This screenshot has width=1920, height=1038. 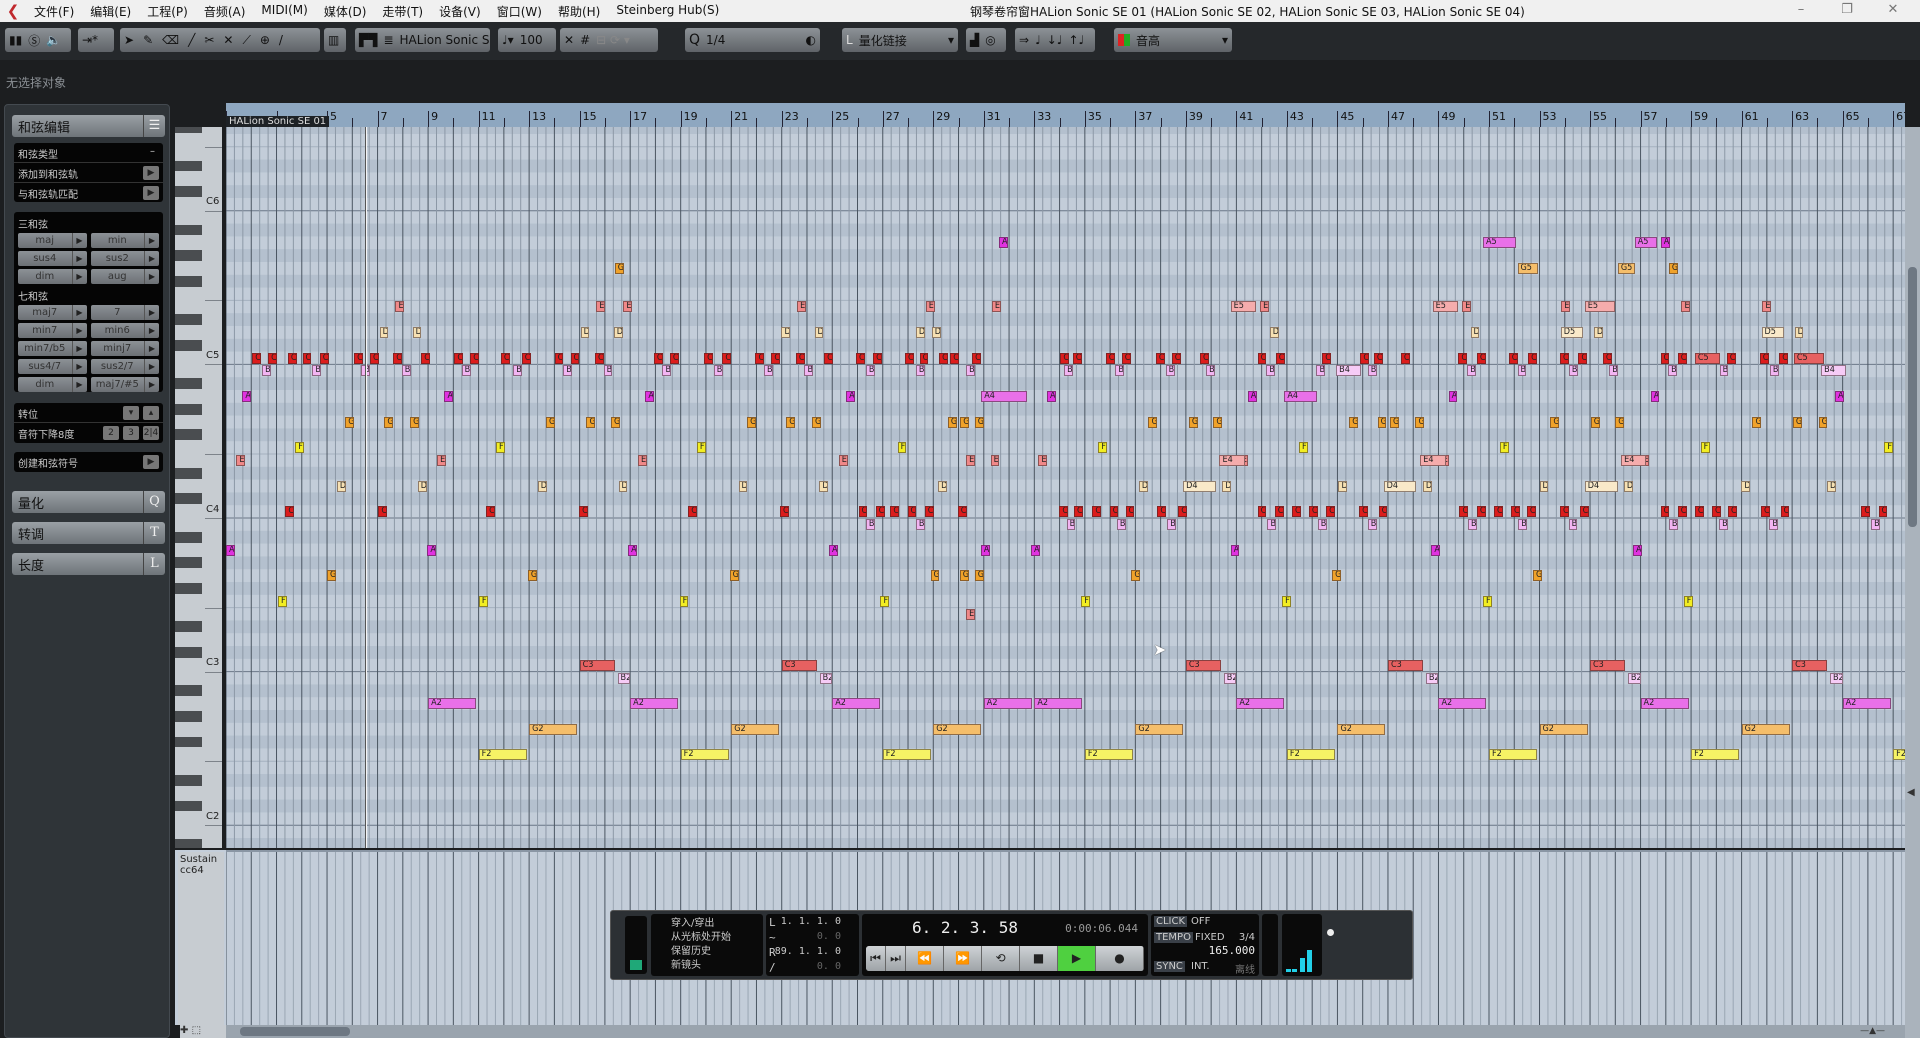 I want to click on drop-3-button: 3, so click(x=131, y=433).